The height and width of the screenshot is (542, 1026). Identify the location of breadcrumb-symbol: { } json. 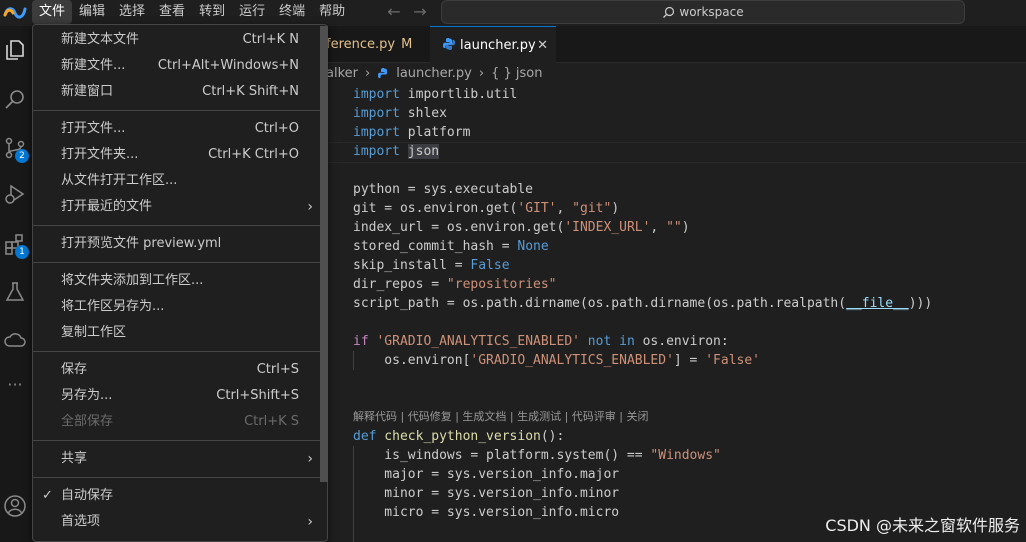
(516, 74).